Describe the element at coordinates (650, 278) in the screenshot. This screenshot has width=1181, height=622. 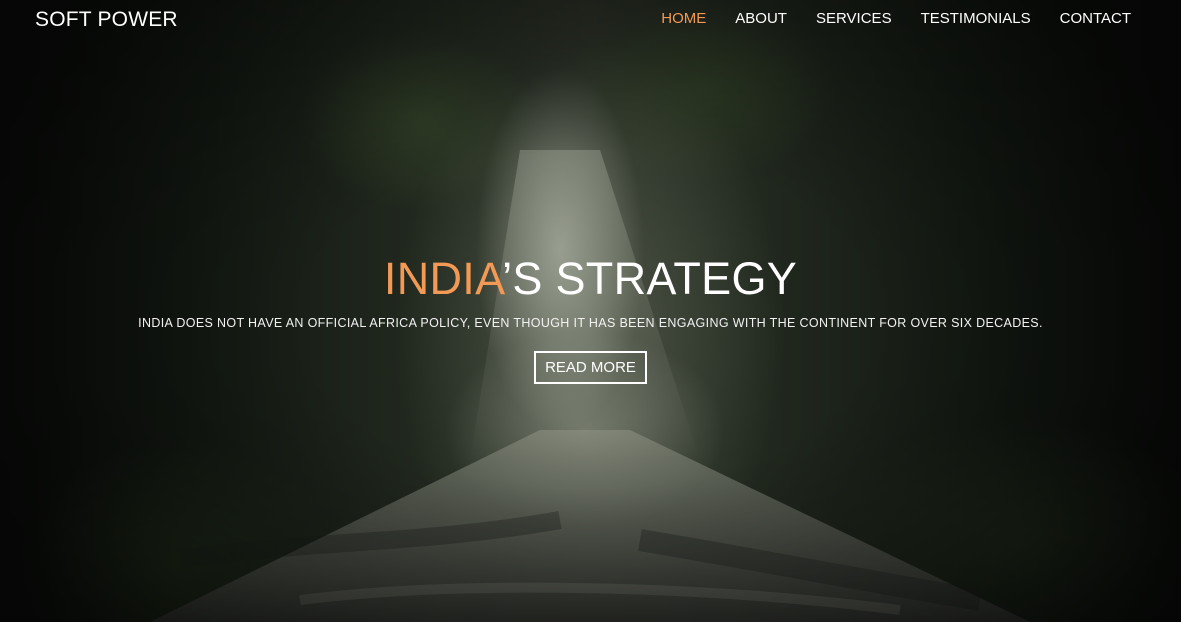
I see `headline-rest: ’S STRATEGY` at that location.